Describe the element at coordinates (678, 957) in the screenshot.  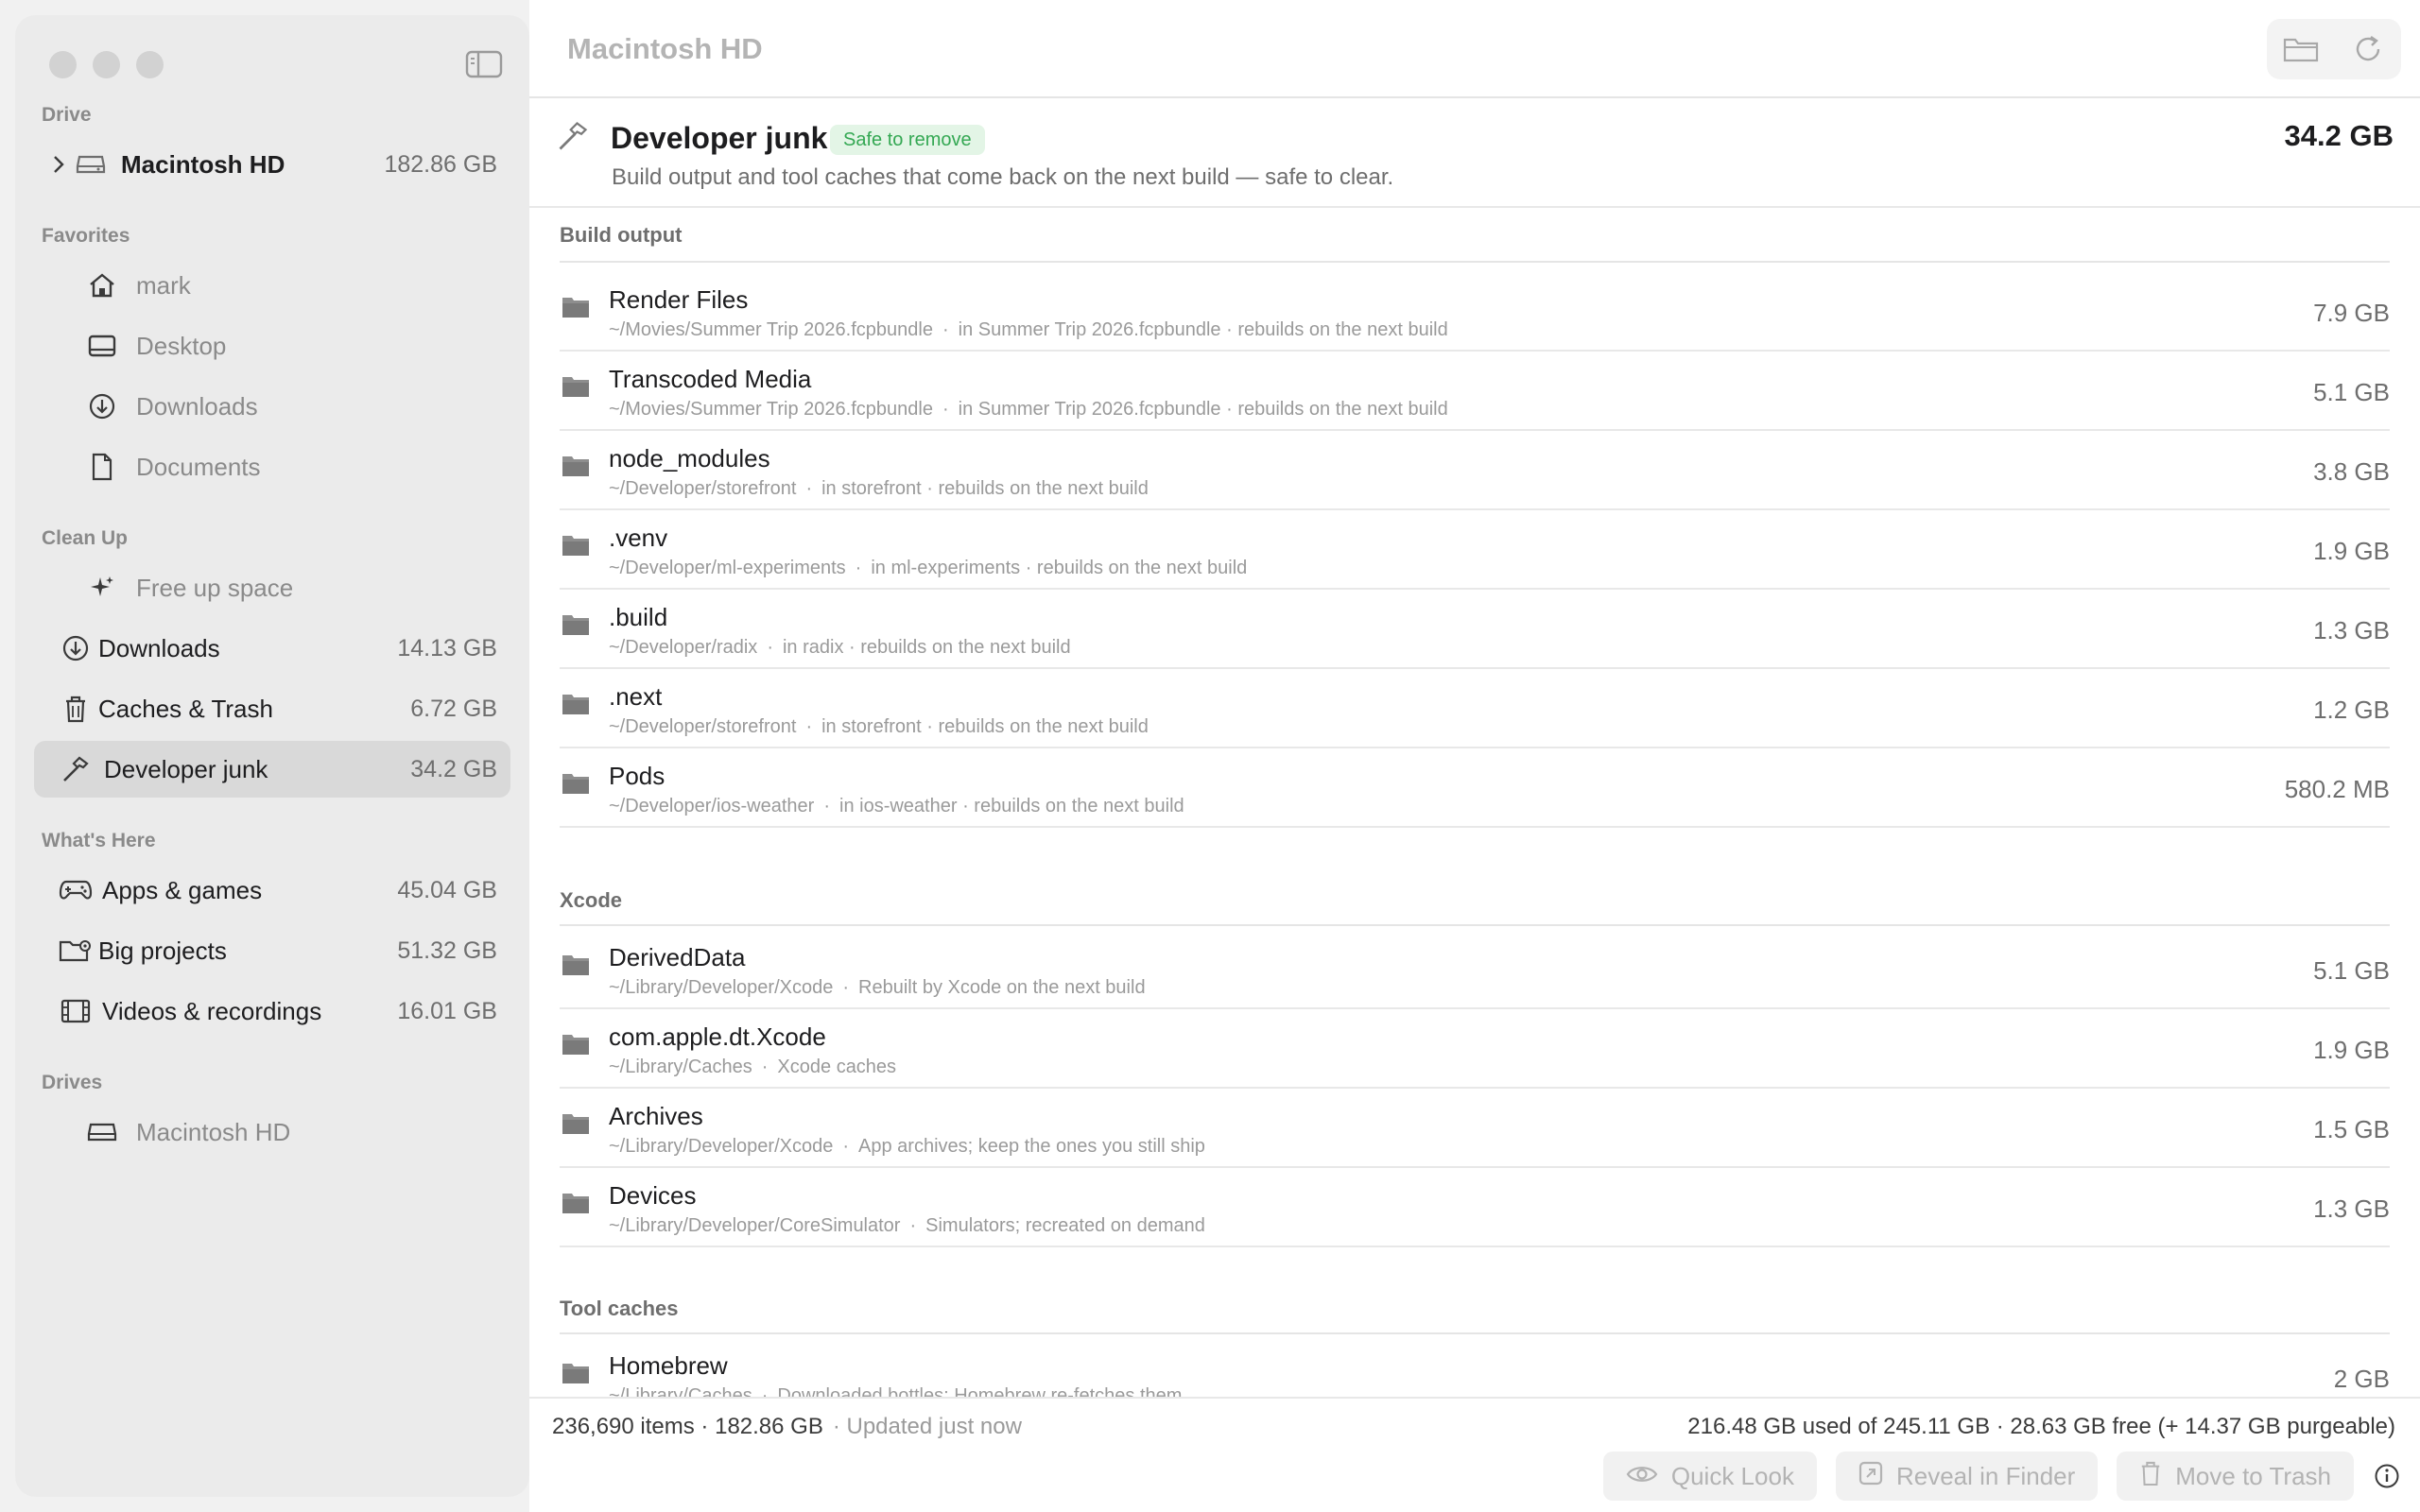
I see `item-name: DerivedData` at that location.